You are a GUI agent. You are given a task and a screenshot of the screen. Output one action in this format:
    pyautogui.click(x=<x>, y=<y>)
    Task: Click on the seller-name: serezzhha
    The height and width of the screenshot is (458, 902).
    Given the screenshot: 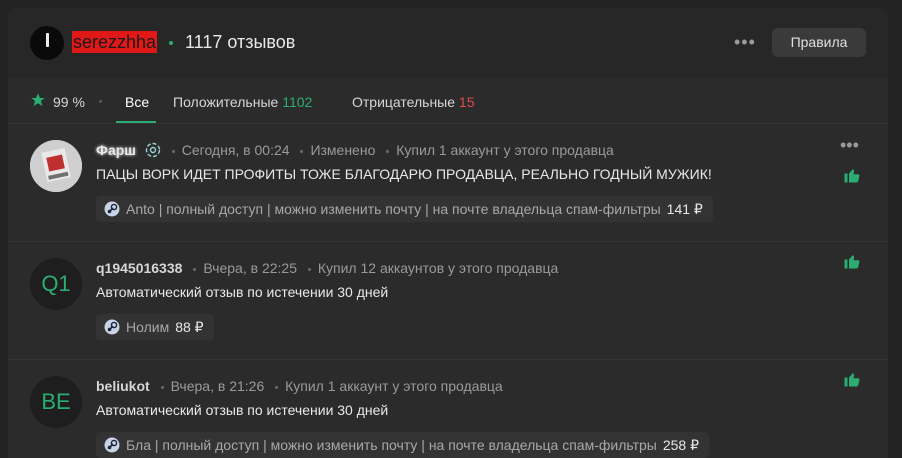 What is the action you would take?
    pyautogui.click(x=115, y=42)
    